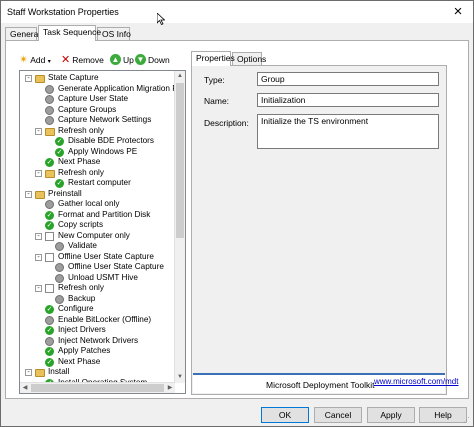  Describe the element at coordinates (458, 12) in the screenshot. I see `close-window-icon: ×` at that location.